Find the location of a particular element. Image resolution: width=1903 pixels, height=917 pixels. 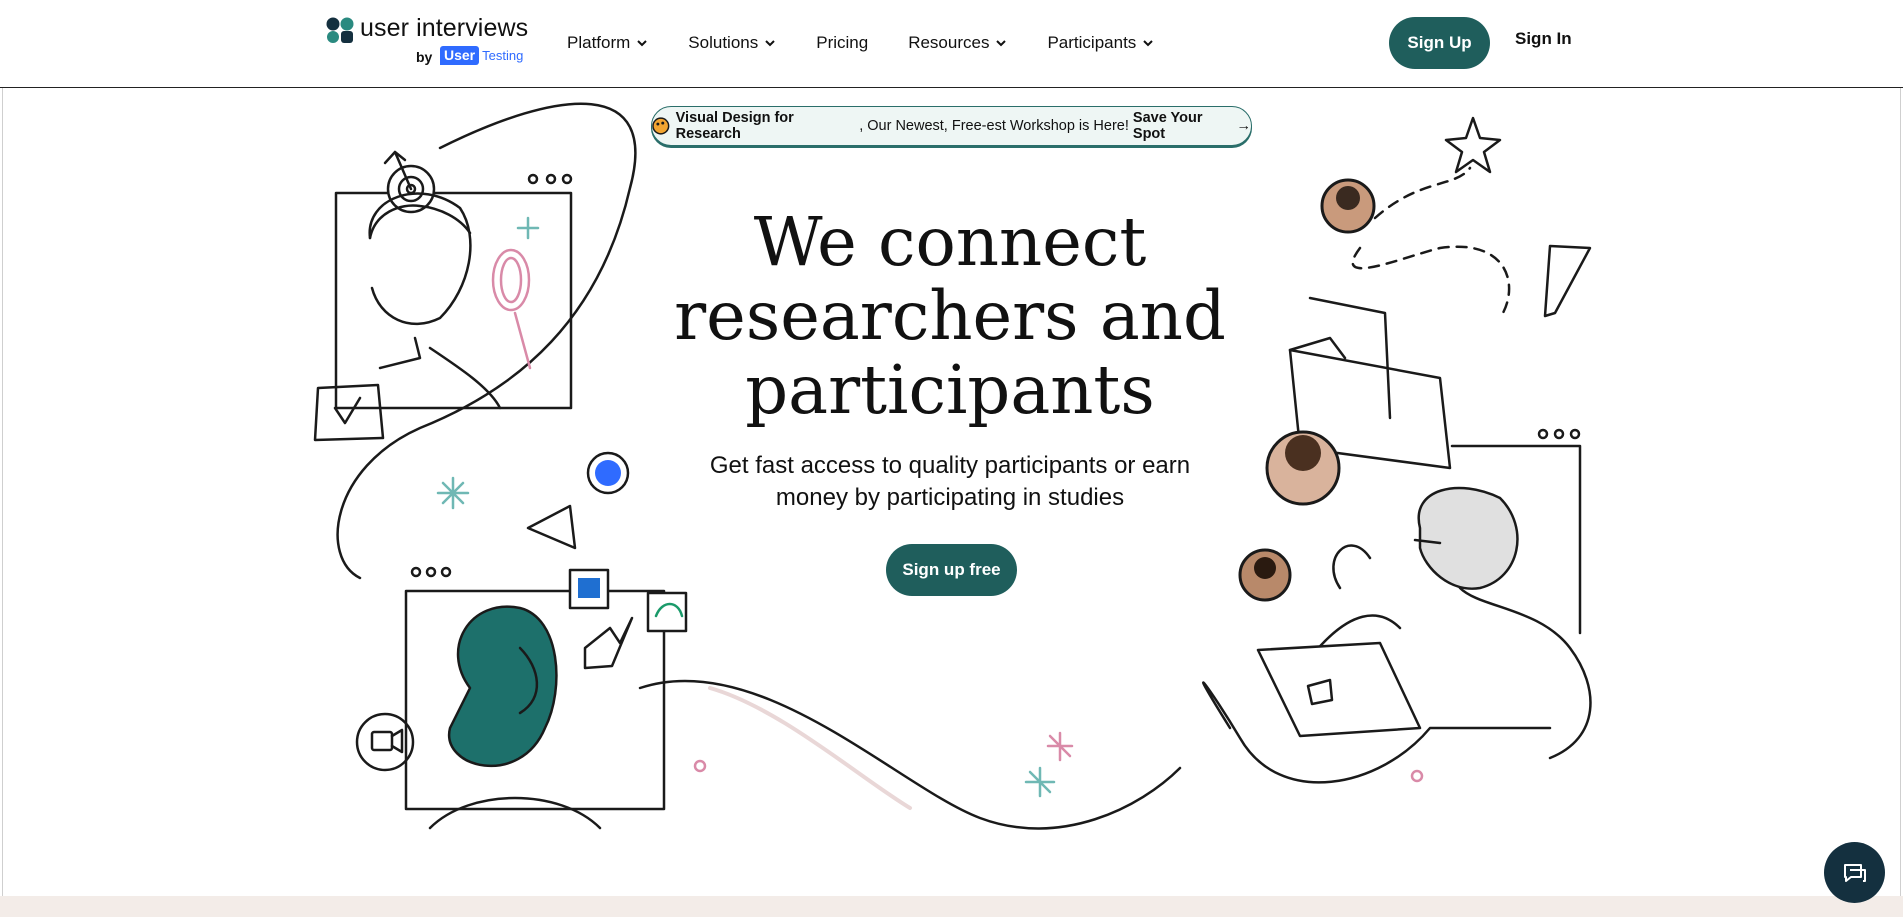

nav-item-platform: Platform is located at coordinates (607, 43).